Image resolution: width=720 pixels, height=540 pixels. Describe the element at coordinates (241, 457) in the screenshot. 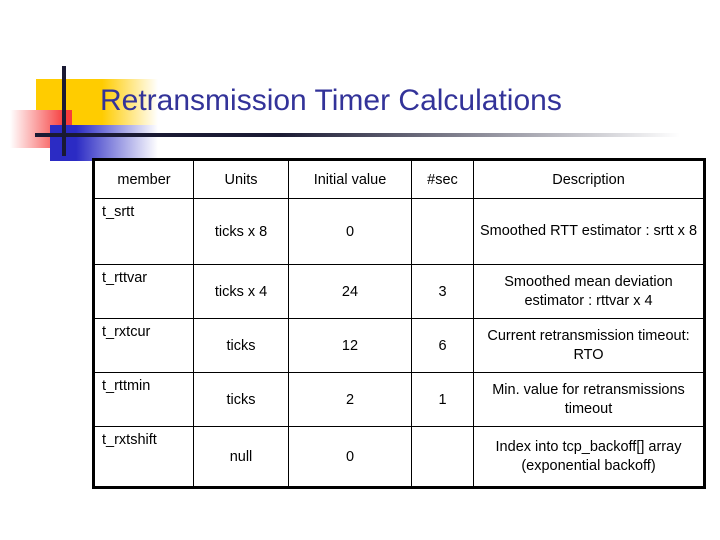

I see `cell-units: null` at that location.